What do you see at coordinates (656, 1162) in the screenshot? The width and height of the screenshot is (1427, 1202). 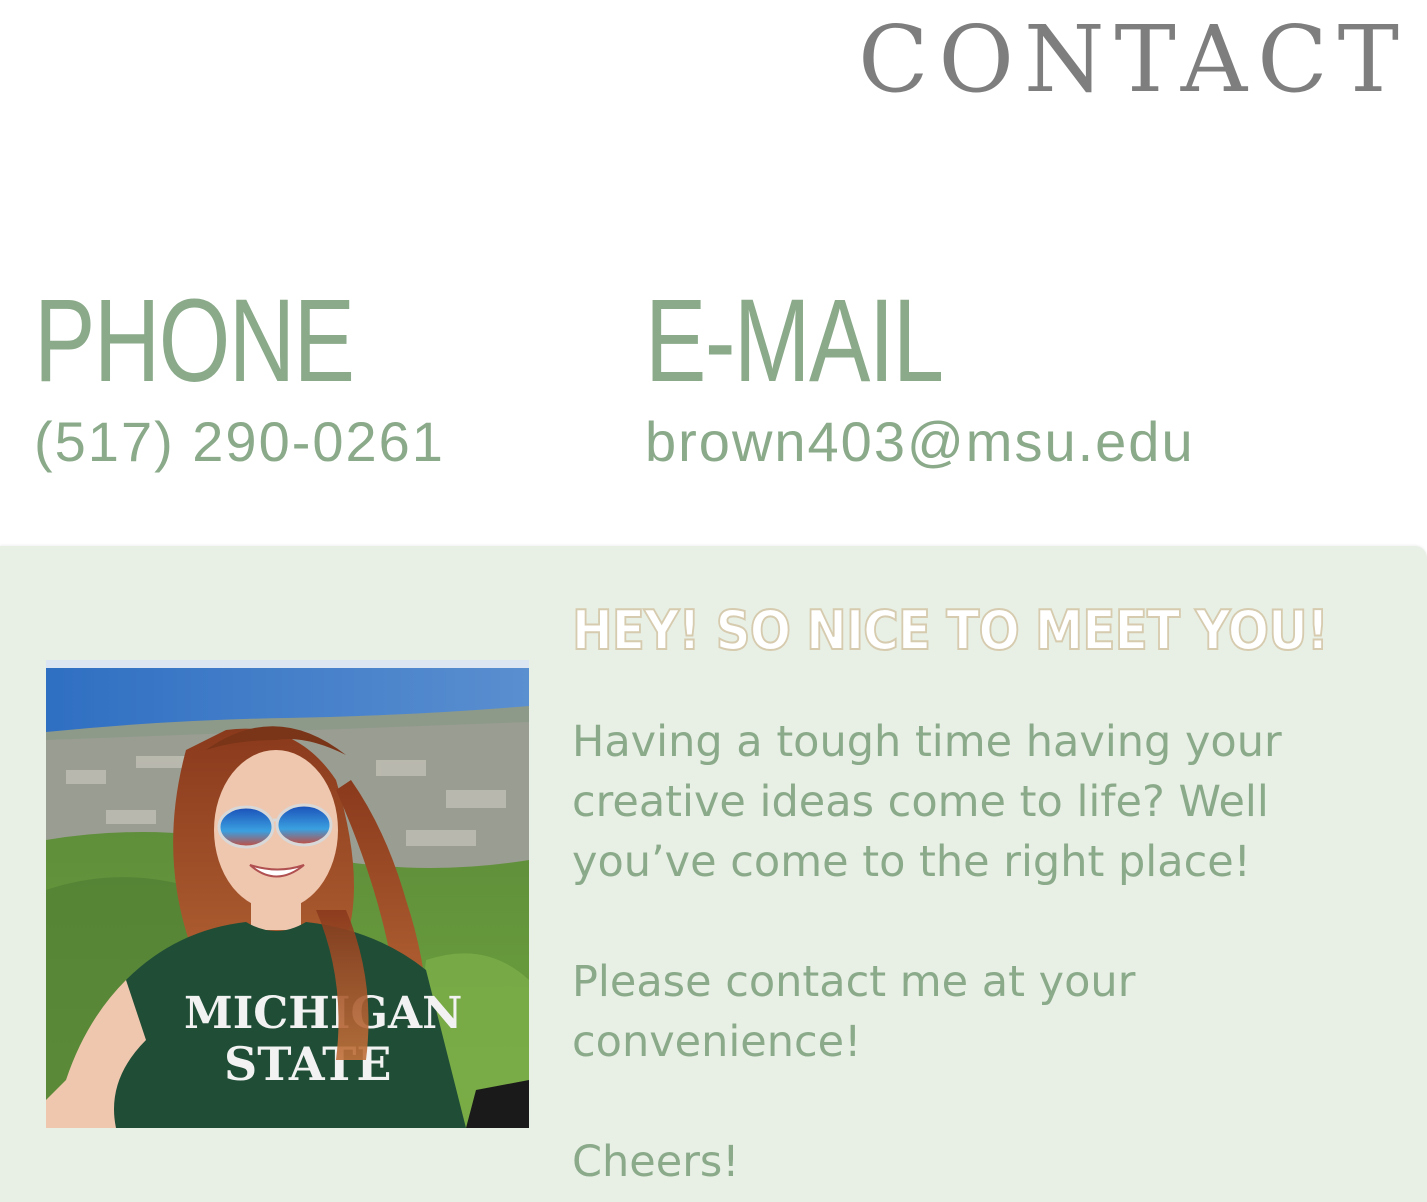 I see `message-paragraph-signoff: Cheers!` at bounding box center [656, 1162].